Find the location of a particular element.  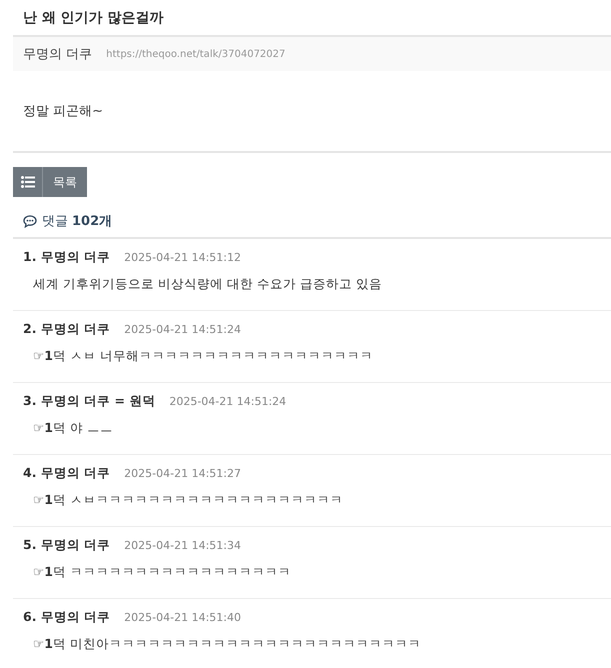

list-button: 목록 is located at coordinates (50, 182).